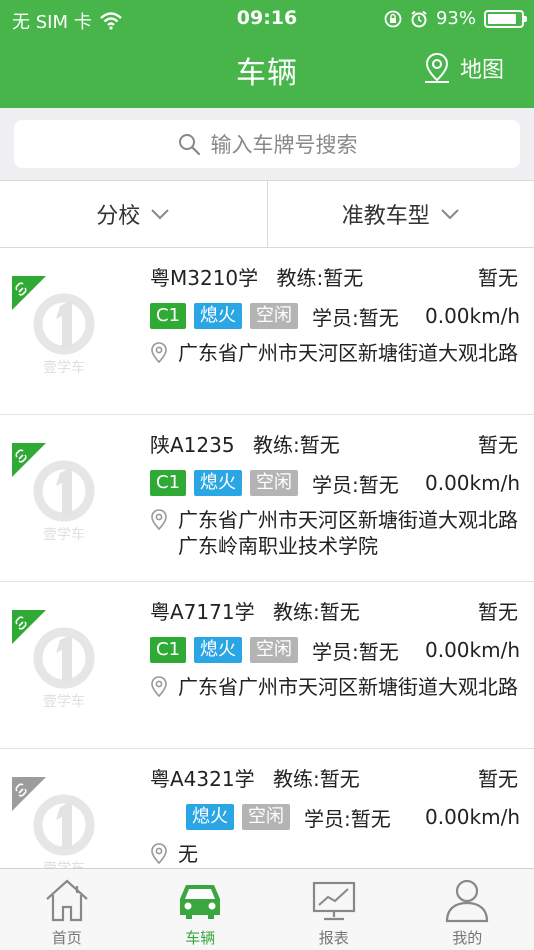  What do you see at coordinates (67, 900) in the screenshot?
I see `home-icon` at bounding box center [67, 900].